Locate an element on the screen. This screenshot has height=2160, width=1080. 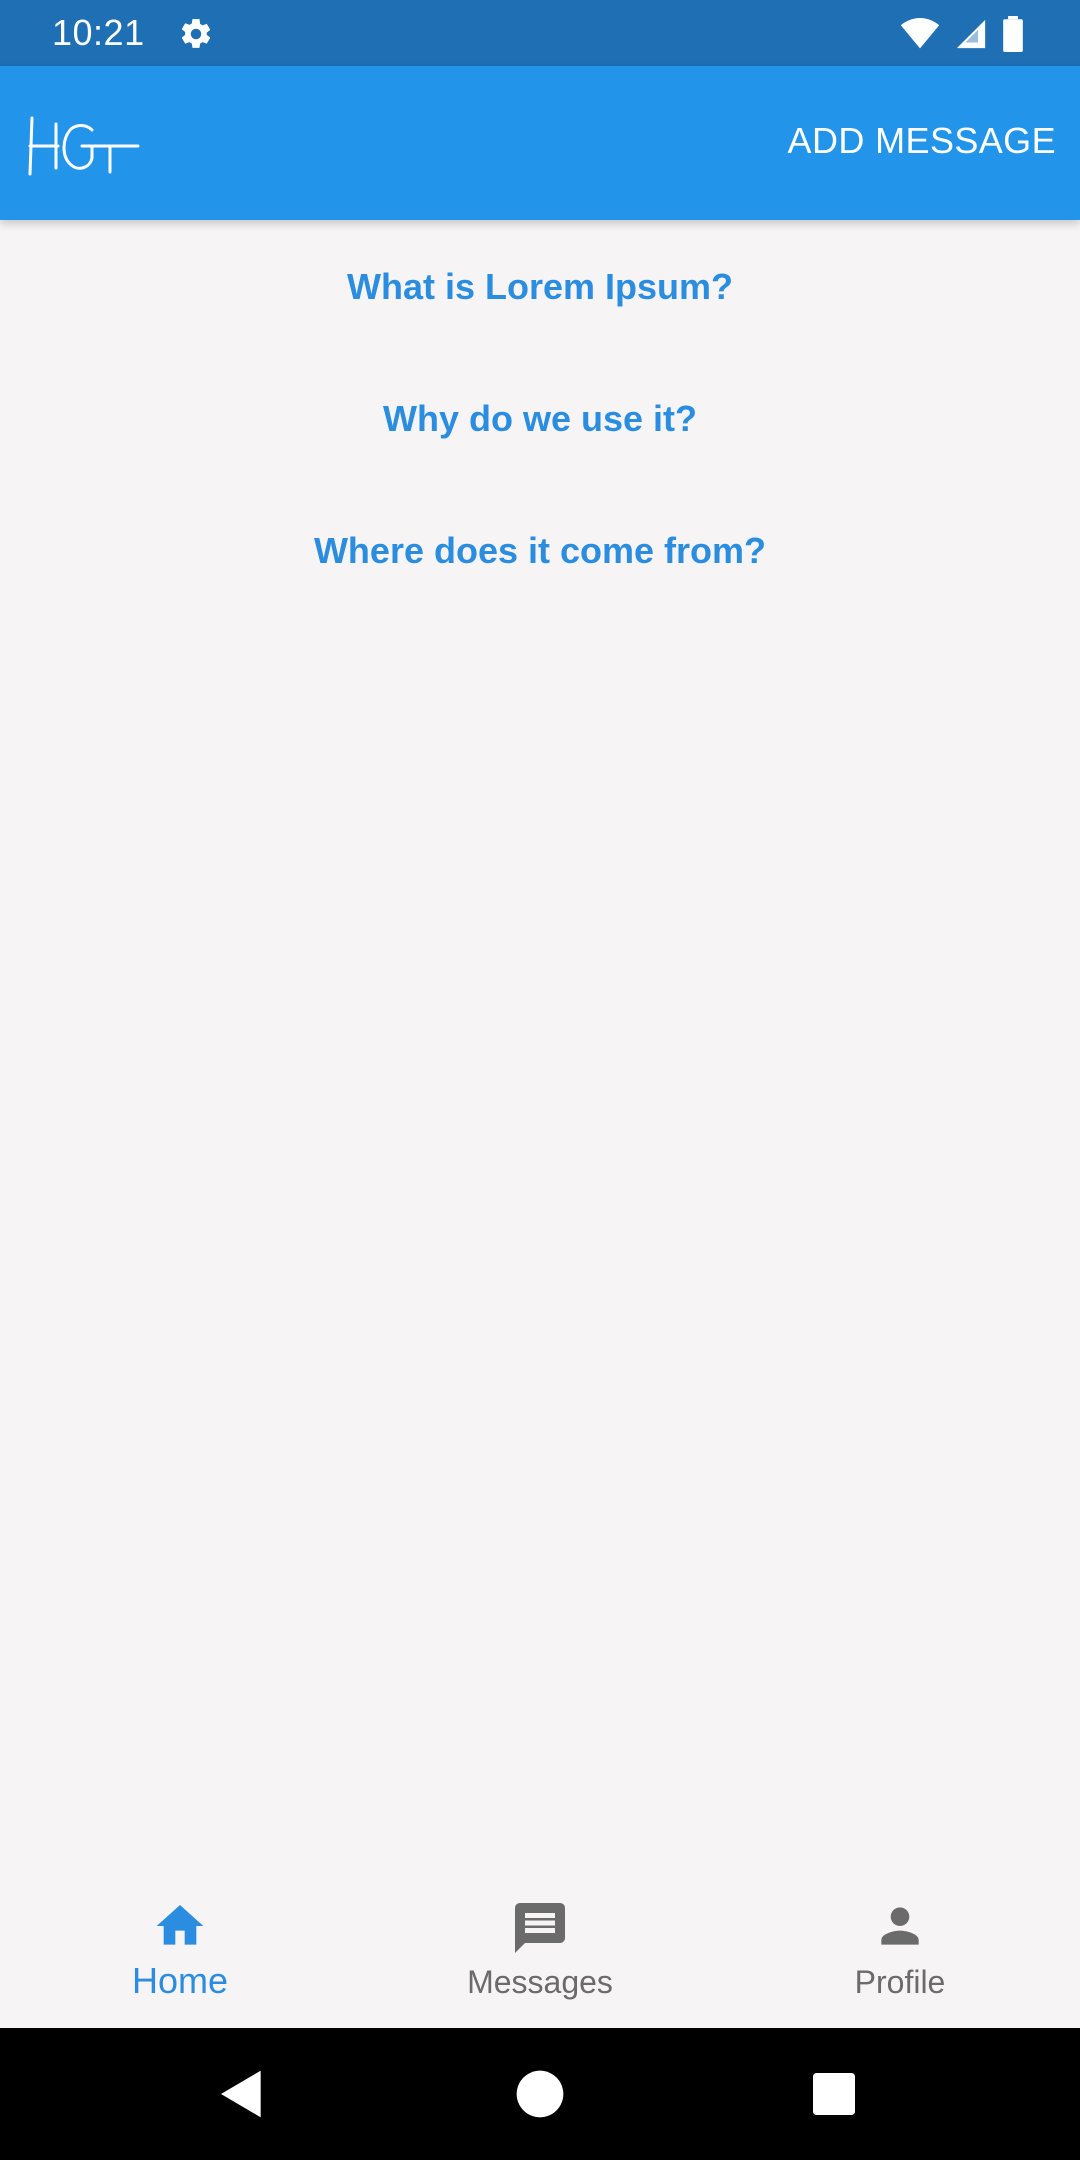
add-message-button: ADD MESSAGE is located at coordinates (922, 141).